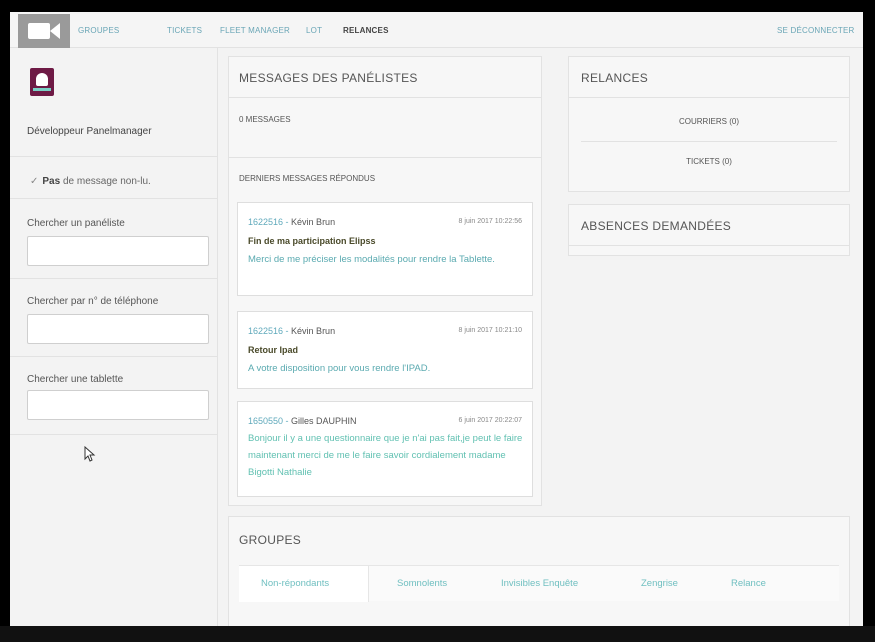  I want to click on tab-invisibles-enquete: Invisibles Enquête, so click(539, 583).